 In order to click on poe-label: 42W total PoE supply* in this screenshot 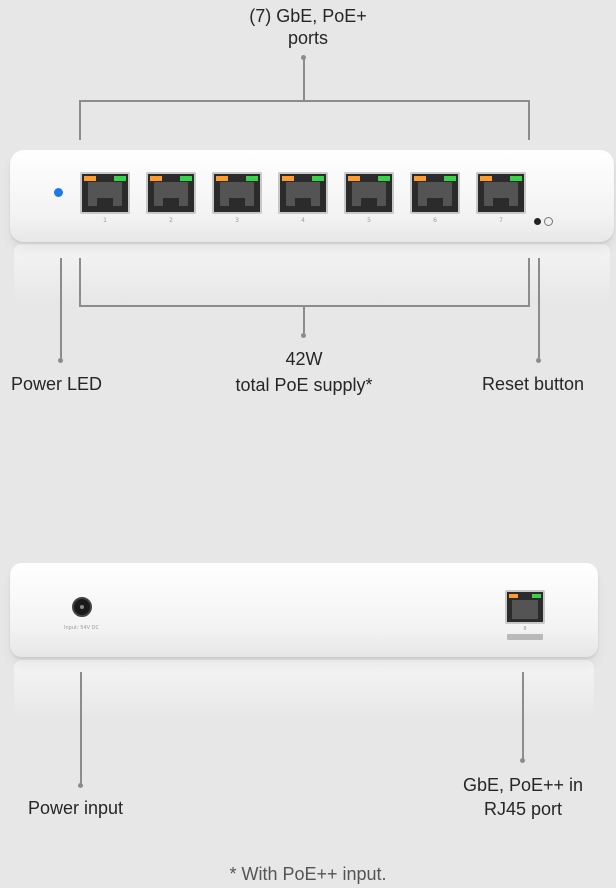, I will do `click(304, 372)`.